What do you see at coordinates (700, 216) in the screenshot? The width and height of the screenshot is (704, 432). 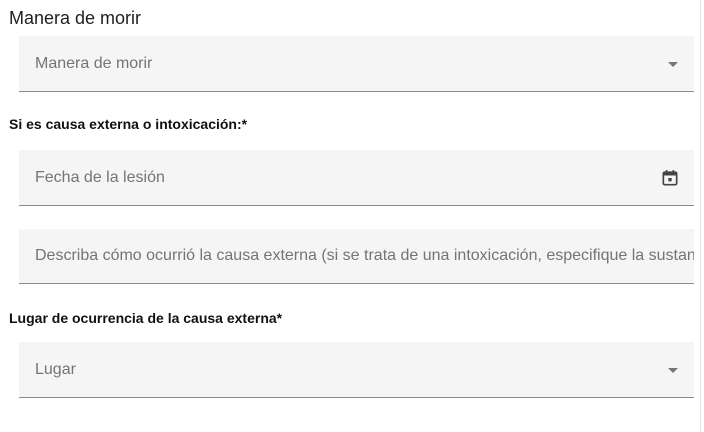 I see `scroll-divider` at bounding box center [700, 216].